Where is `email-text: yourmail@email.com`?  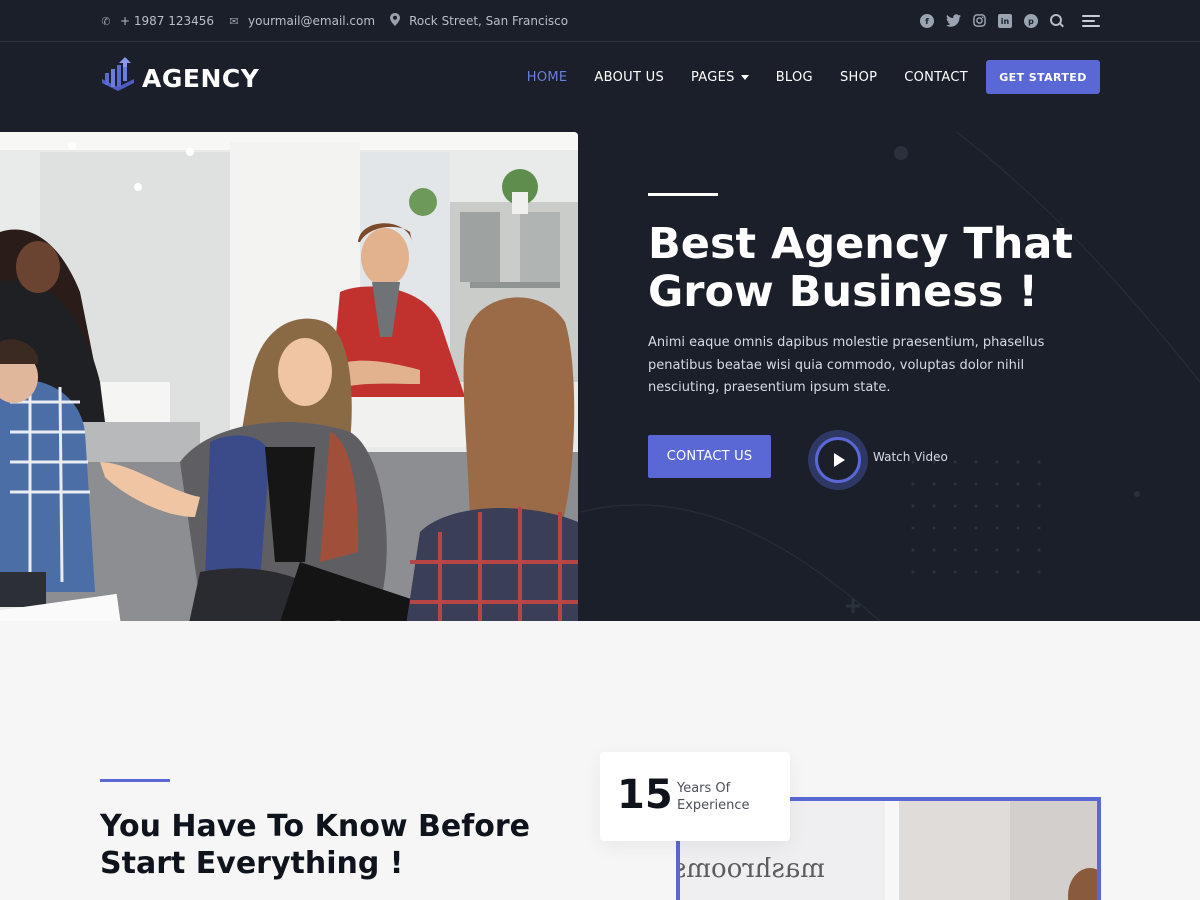
email-text: yourmail@email.com is located at coordinates (312, 21).